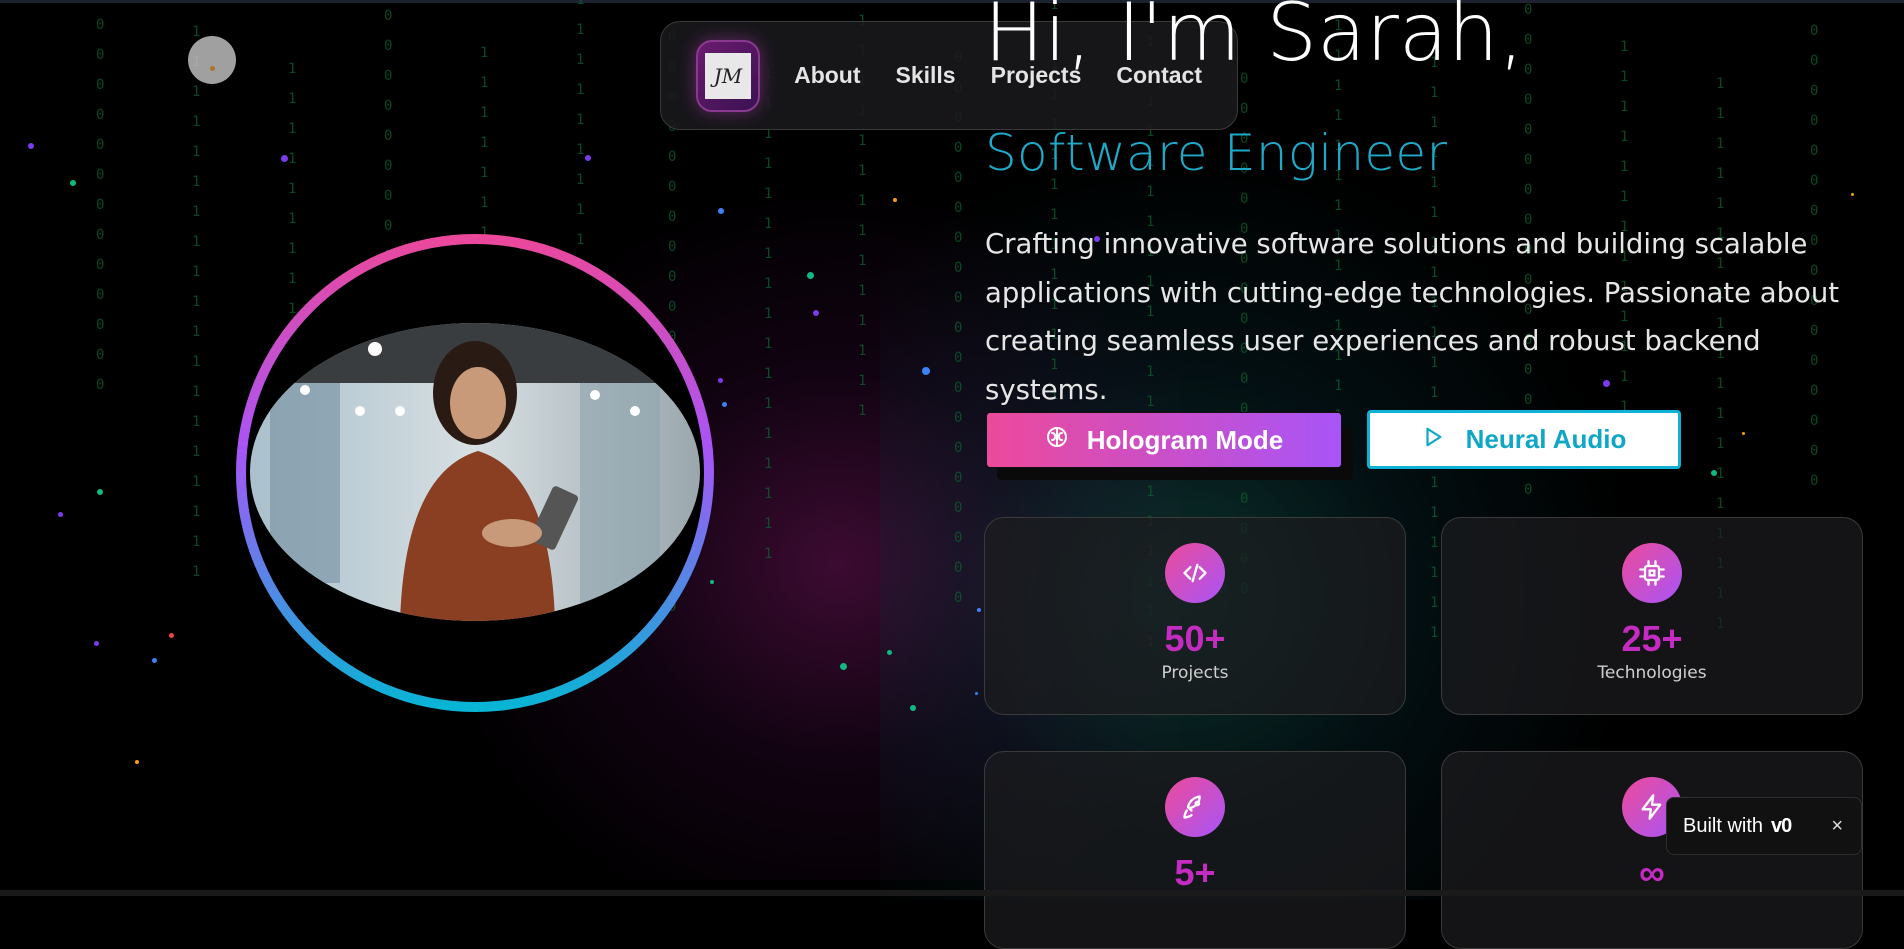  What do you see at coordinates (1652, 673) in the screenshot?
I see `stat-label: Technologies` at bounding box center [1652, 673].